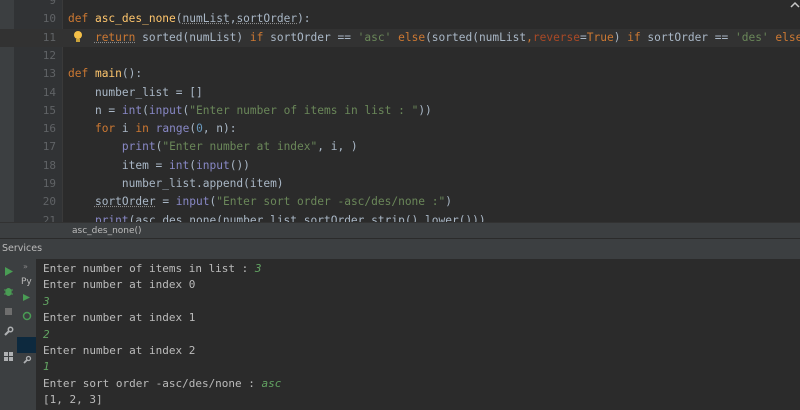  I want to click on lightbulb-icon, so click(78, 37).